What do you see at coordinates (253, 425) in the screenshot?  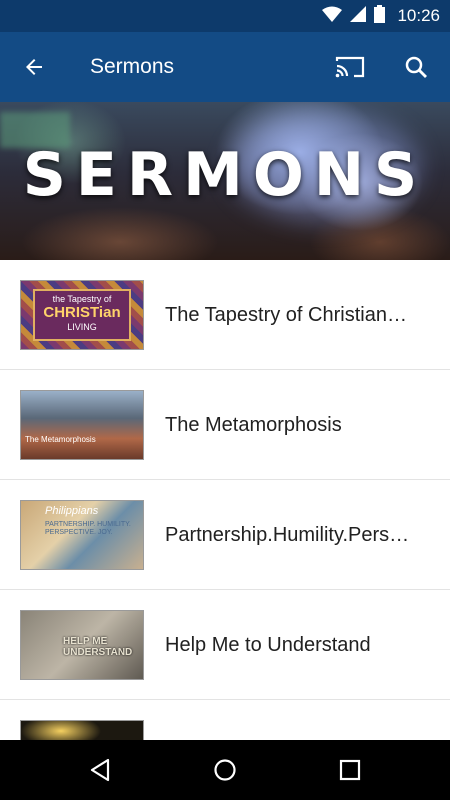 I see `sermon-title: The Metamorphosis` at bounding box center [253, 425].